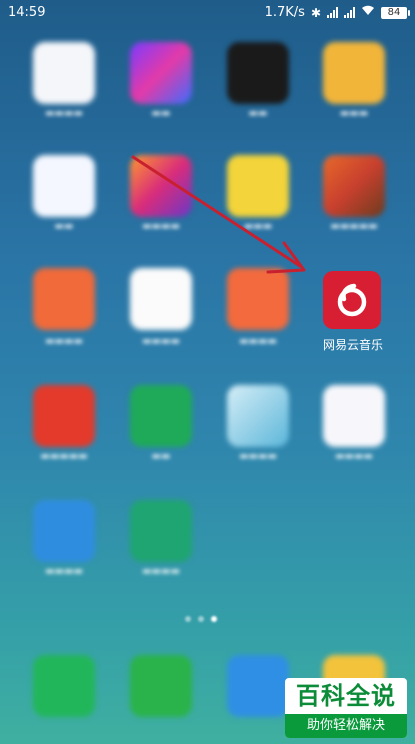 The height and width of the screenshot is (744, 415). Describe the element at coordinates (64, 416) in the screenshot. I see `app-icon-video-red` at that location.